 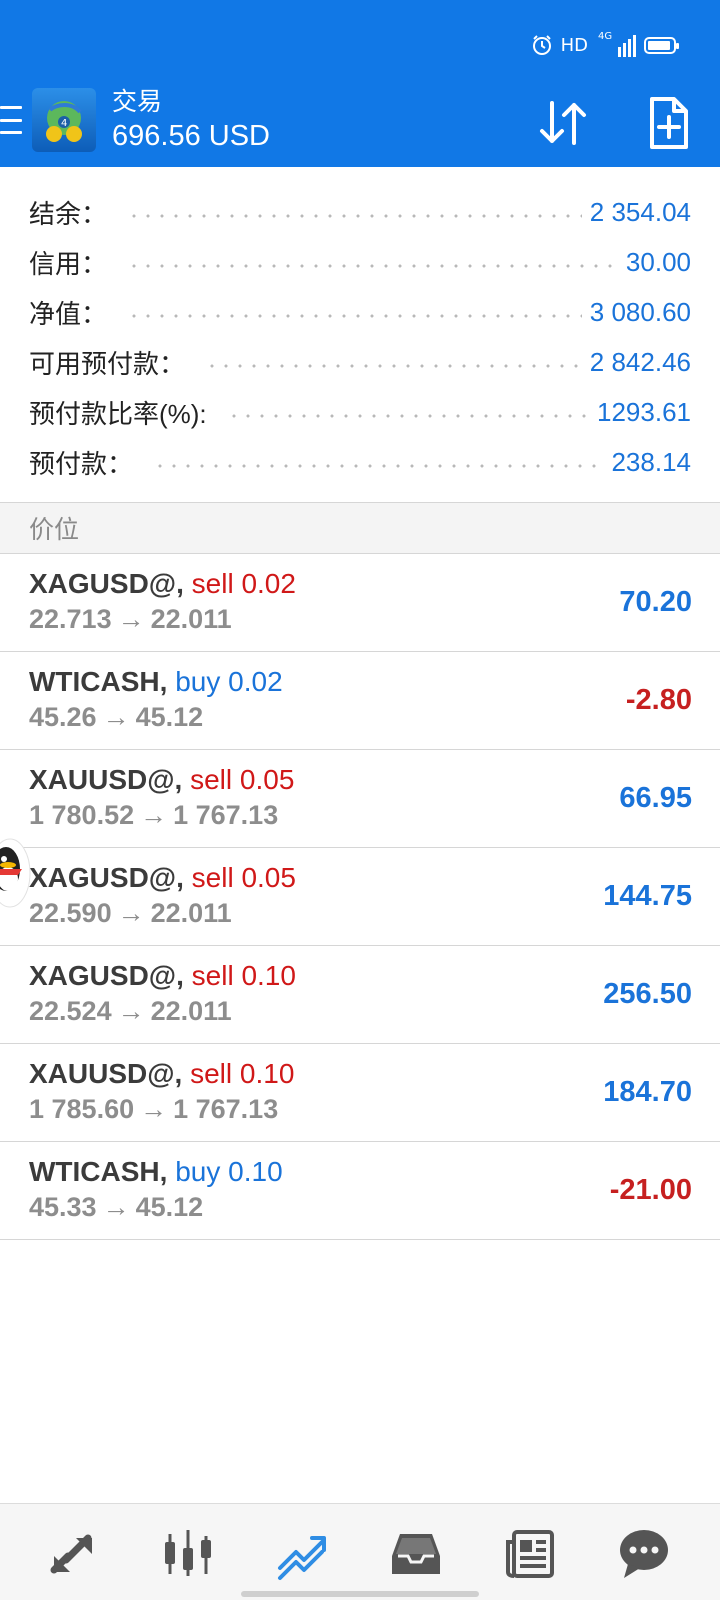 I want to click on summary-label: 预付款：, so click(x=81, y=463).